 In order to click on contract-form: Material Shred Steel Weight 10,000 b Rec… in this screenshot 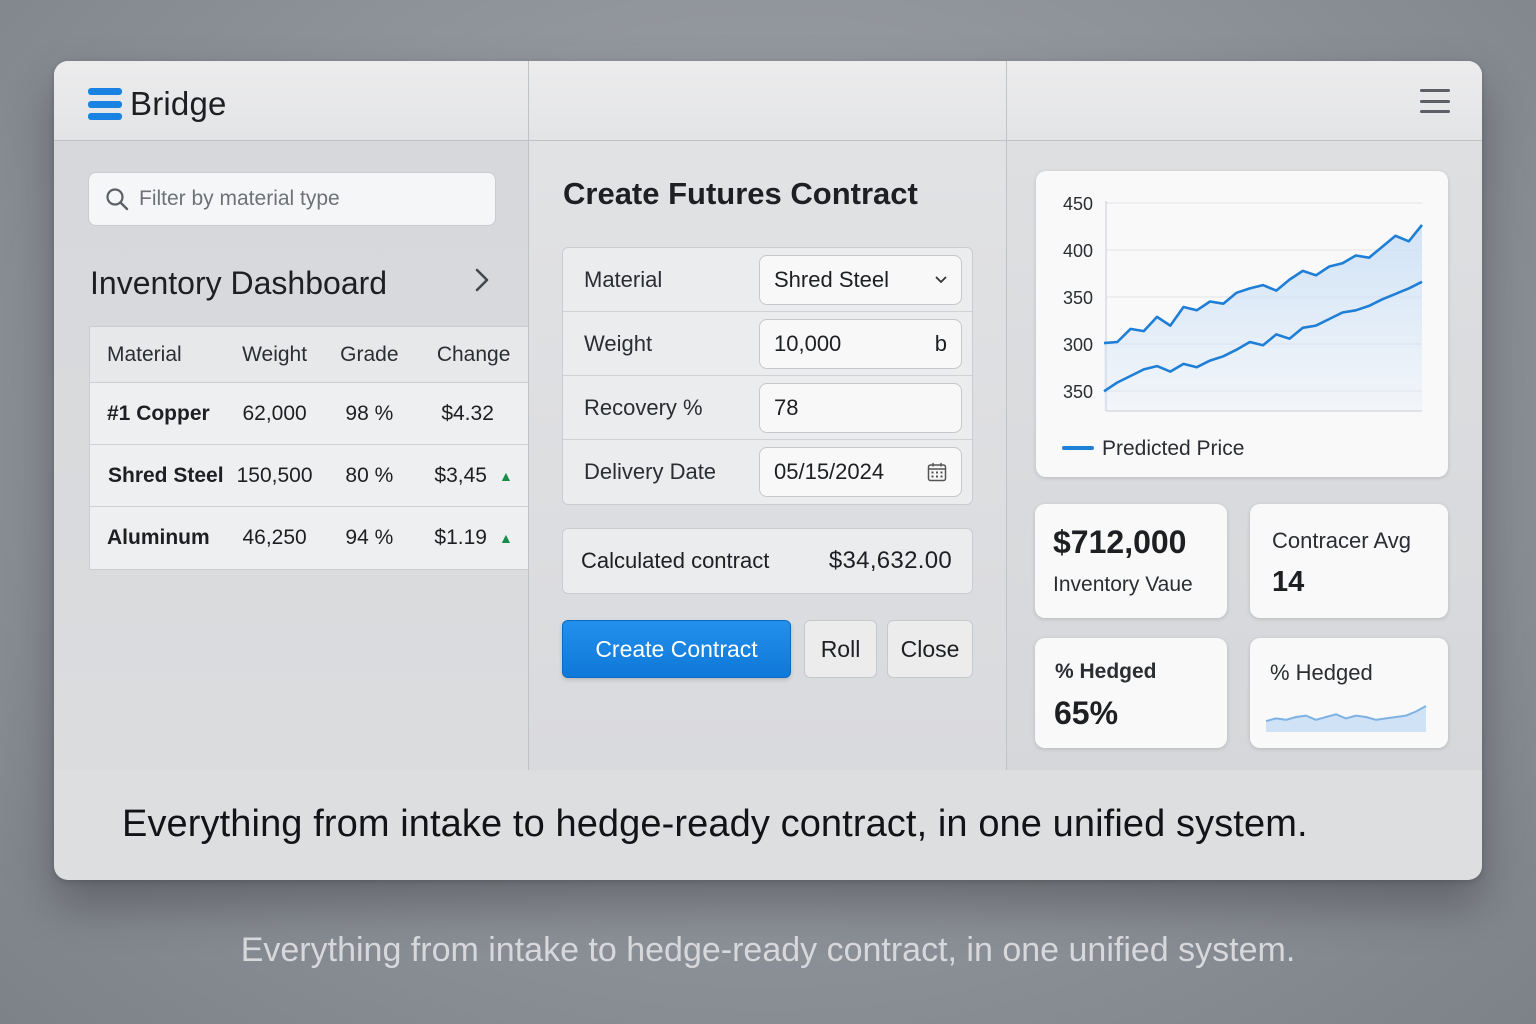, I will do `click(767, 376)`.